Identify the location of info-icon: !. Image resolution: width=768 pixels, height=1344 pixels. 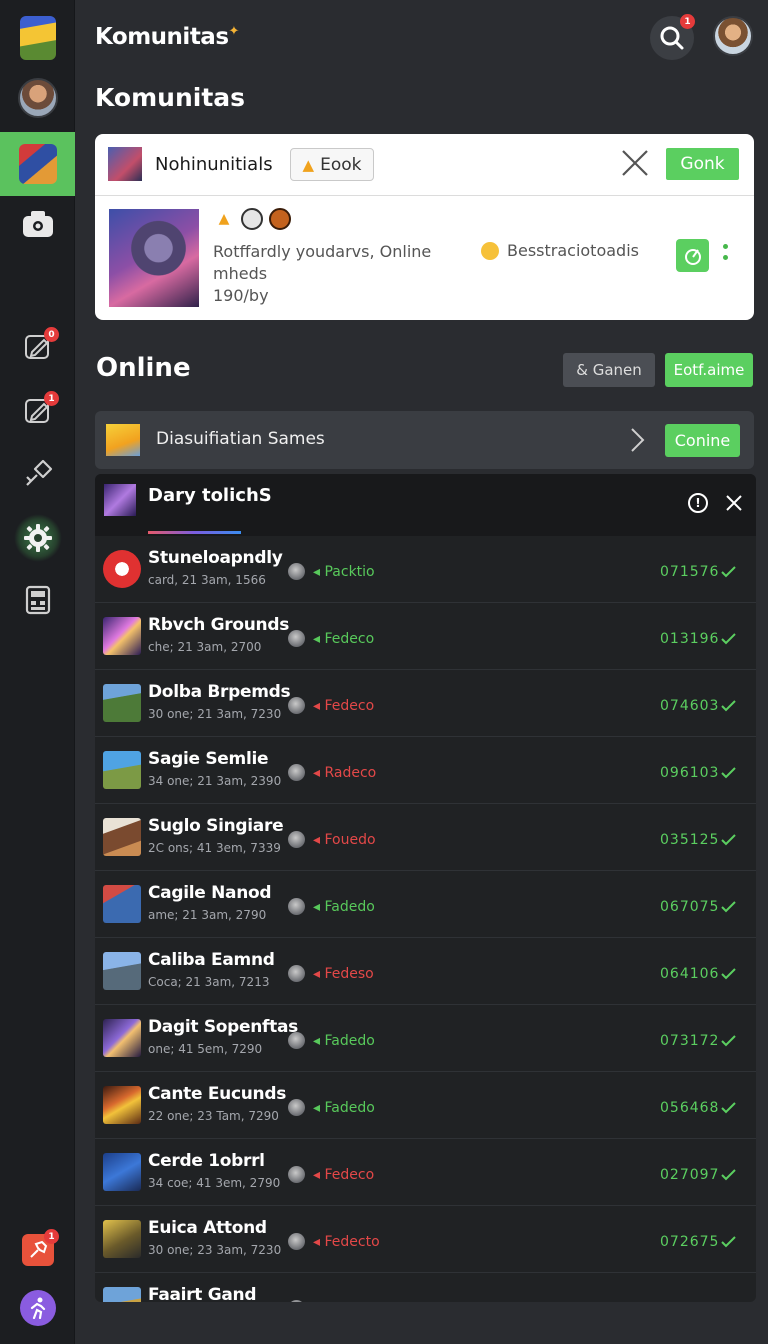
(698, 503).